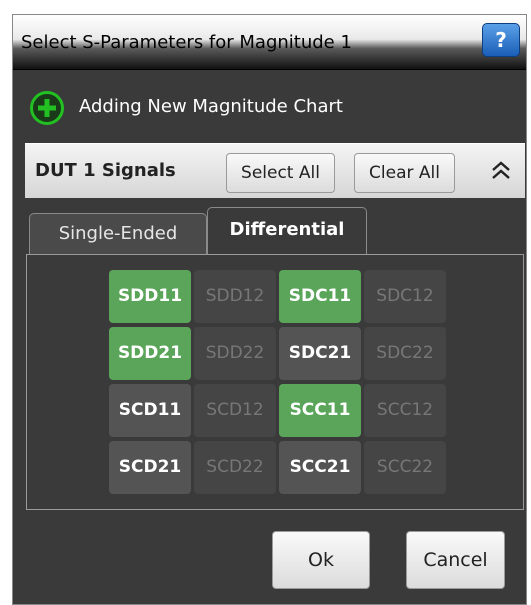  I want to click on tab-single-ended: Single-Ended, so click(118, 233).